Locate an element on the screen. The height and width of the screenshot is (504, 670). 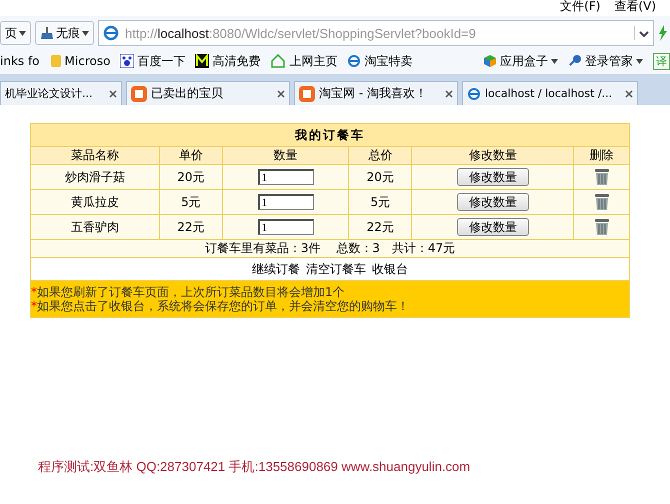
bookmark-item: 百度一下 is located at coordinates (153, 61).